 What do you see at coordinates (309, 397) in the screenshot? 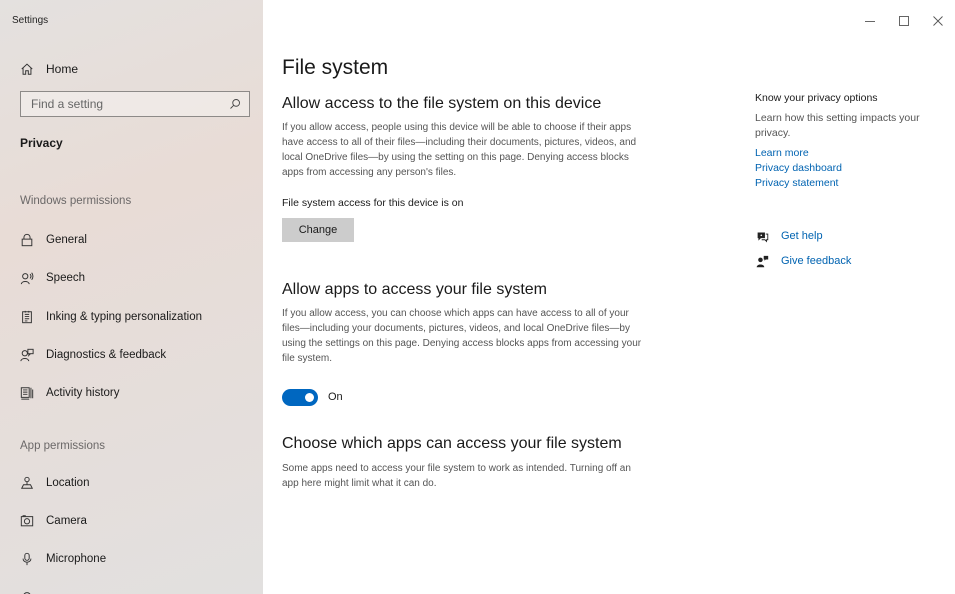
I see `toggle-knob` at bounding box center [309, 397].